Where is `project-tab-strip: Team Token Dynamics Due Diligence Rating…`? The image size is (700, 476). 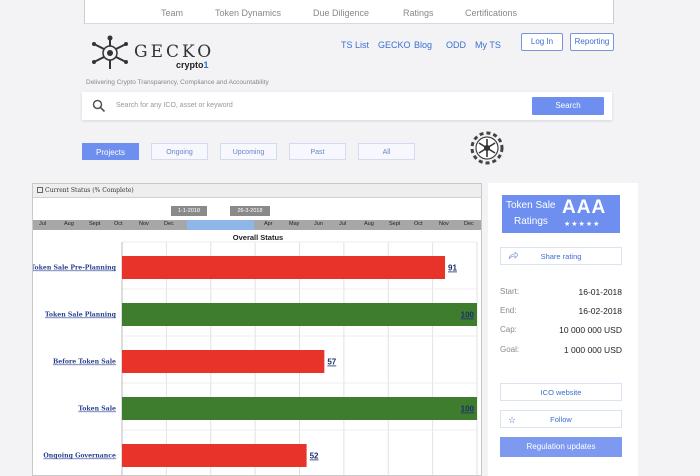 project-tab-strip: Team Token Dynamics Due Diligence Rating… is located at coordinates (349, 12).